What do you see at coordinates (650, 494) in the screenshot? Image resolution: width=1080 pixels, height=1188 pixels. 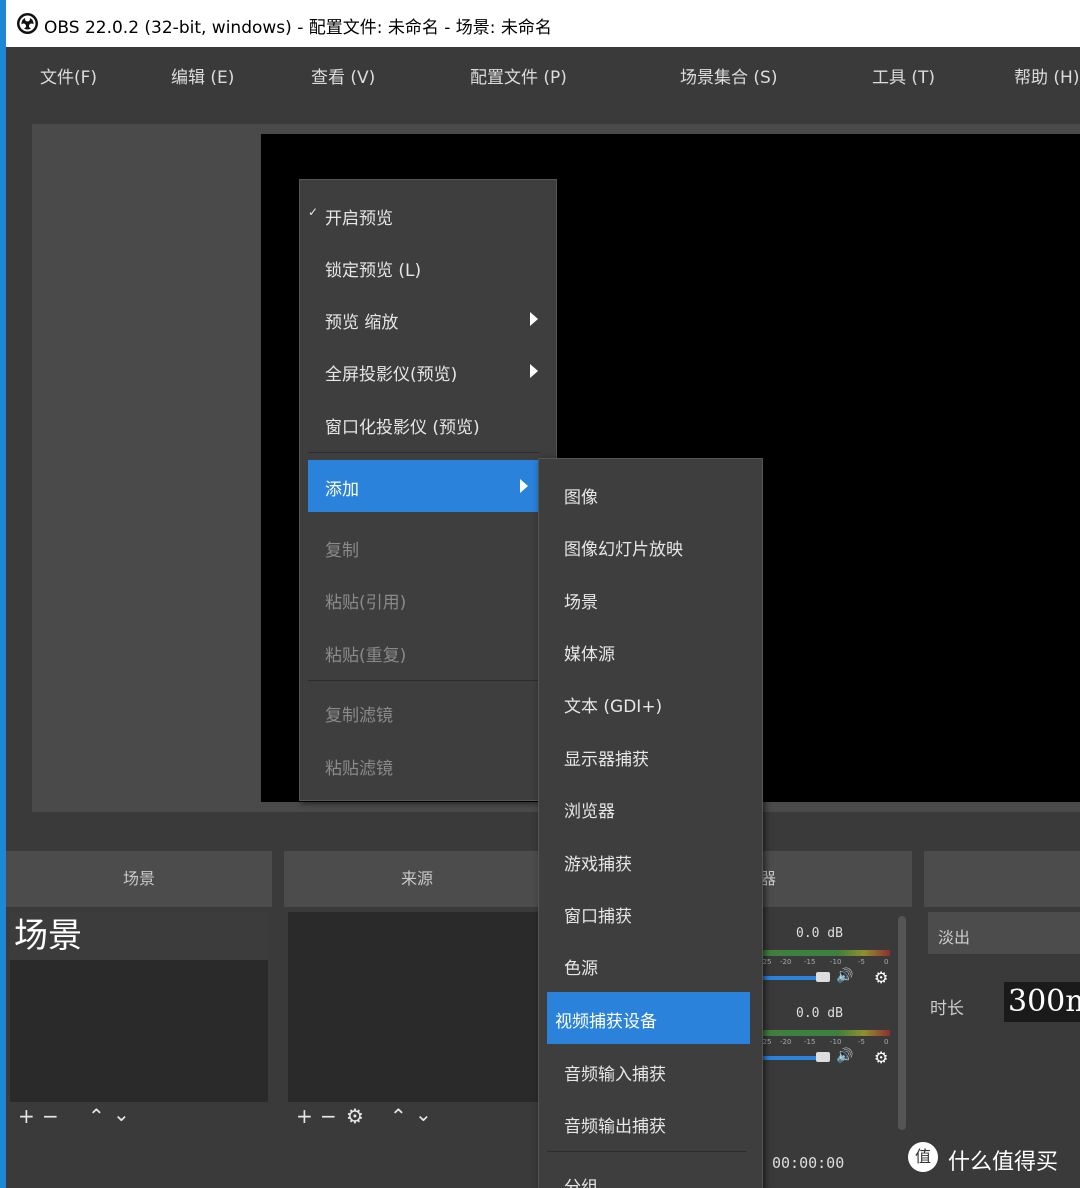 I see `submenu-item-image: 图像` at bounding box center [650, 494].